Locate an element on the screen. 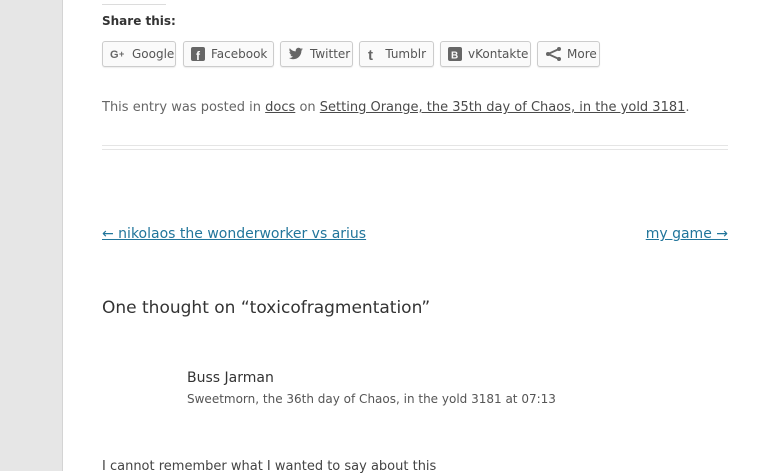 The width and height of the screenshot is (777, 474). facebook-icon: f is located at coordinates (198, 54).